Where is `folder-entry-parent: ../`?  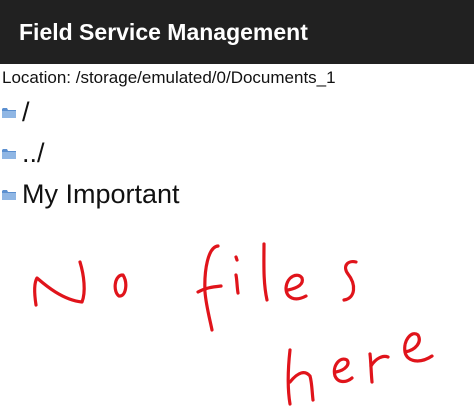 folder-entry-parent: ../ is located at coordinates (23, 153).